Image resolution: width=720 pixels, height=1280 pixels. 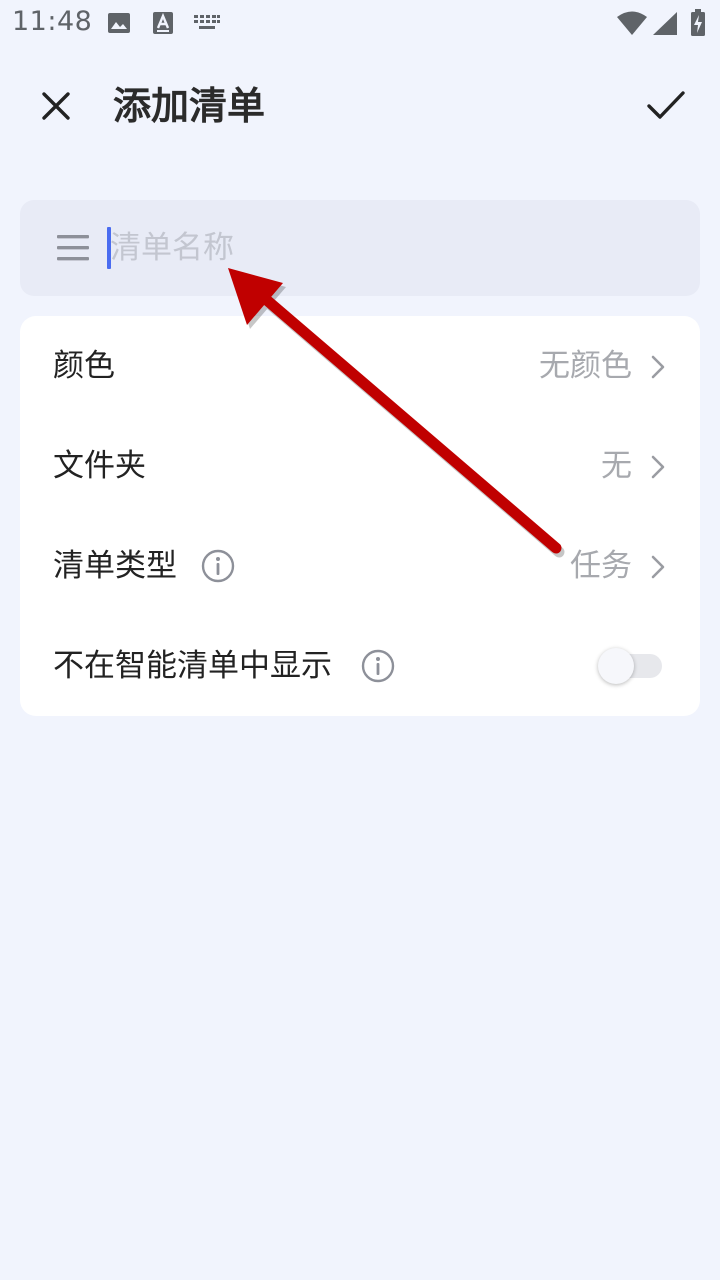 What do you see at coordinates (119, 23) in the screenshot?
I see `image-icon` at bounding box center [119, 23].